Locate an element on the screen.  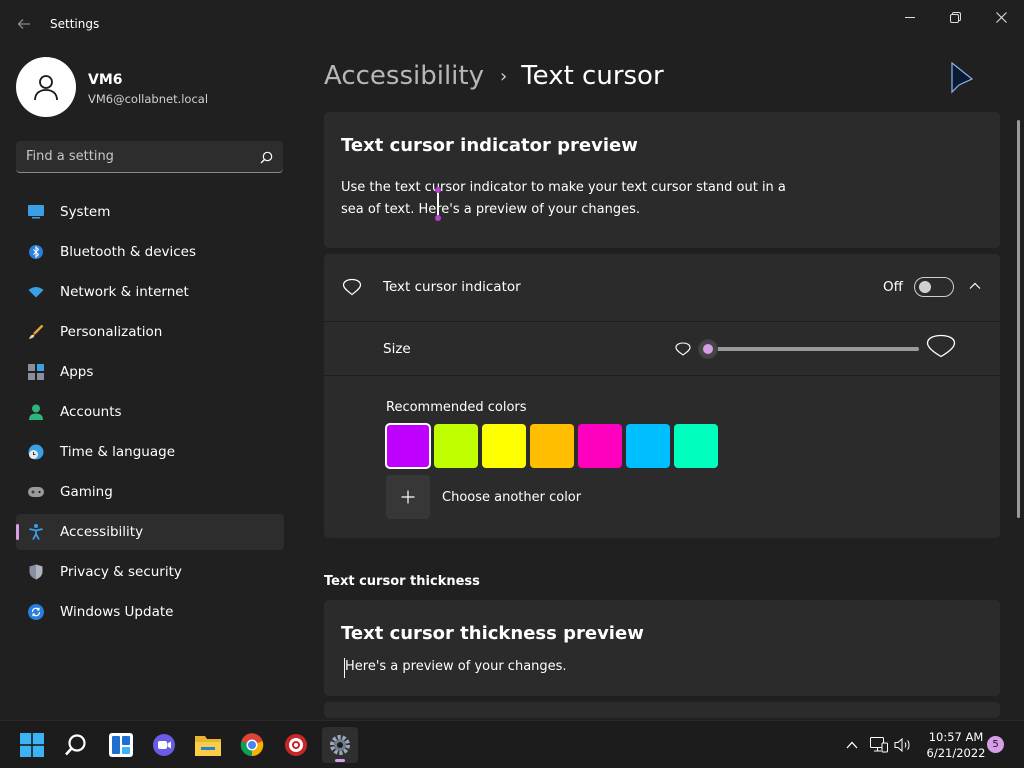
sidebar-item-label: Network & internet is located at coordinates (124, 292).